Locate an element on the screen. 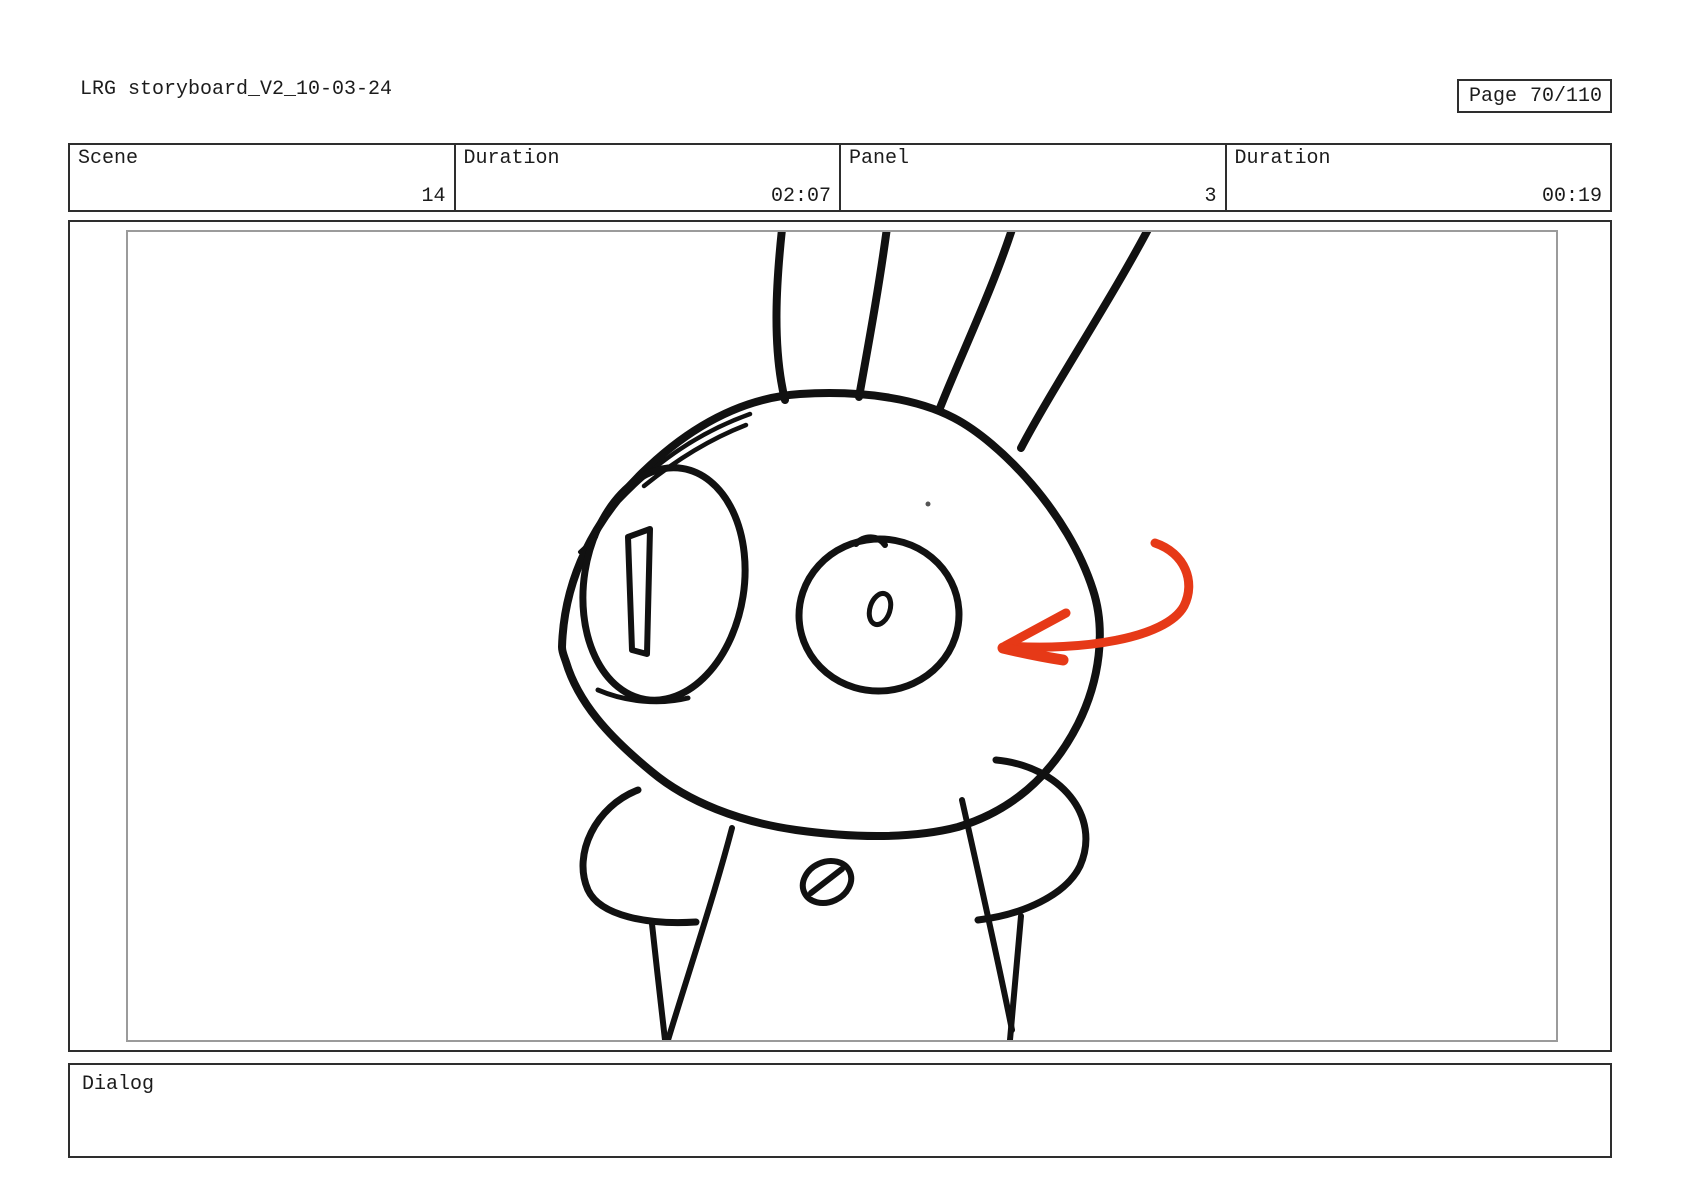  sketch-strokes is located at coordinates (665, 482).